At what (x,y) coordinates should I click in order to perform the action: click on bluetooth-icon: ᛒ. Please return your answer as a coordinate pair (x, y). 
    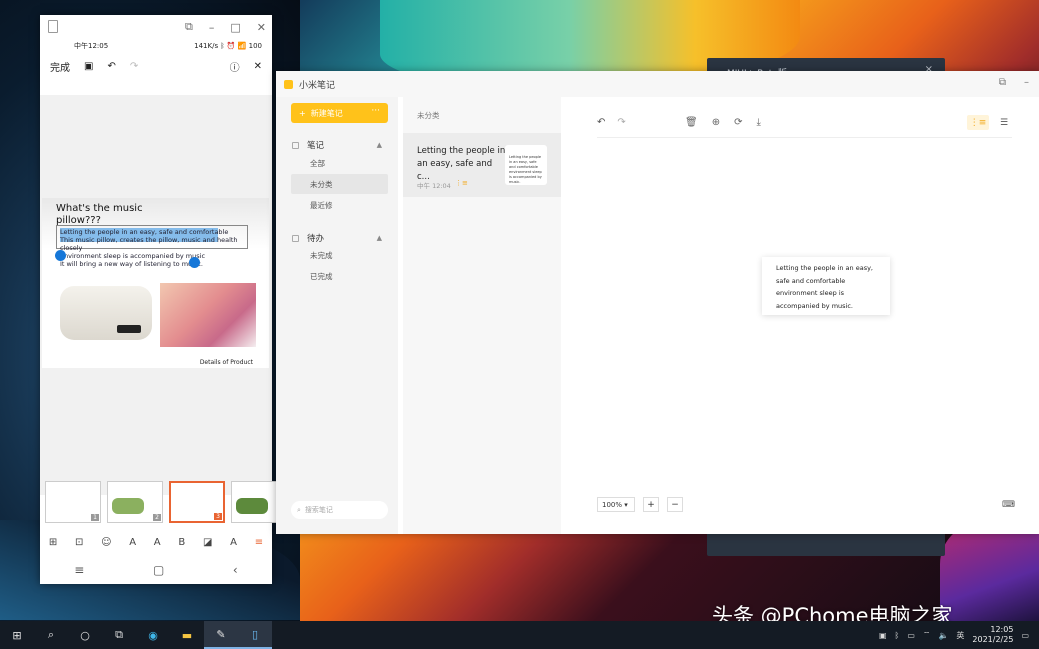
    Looking at the image, I should click on (897, 635).